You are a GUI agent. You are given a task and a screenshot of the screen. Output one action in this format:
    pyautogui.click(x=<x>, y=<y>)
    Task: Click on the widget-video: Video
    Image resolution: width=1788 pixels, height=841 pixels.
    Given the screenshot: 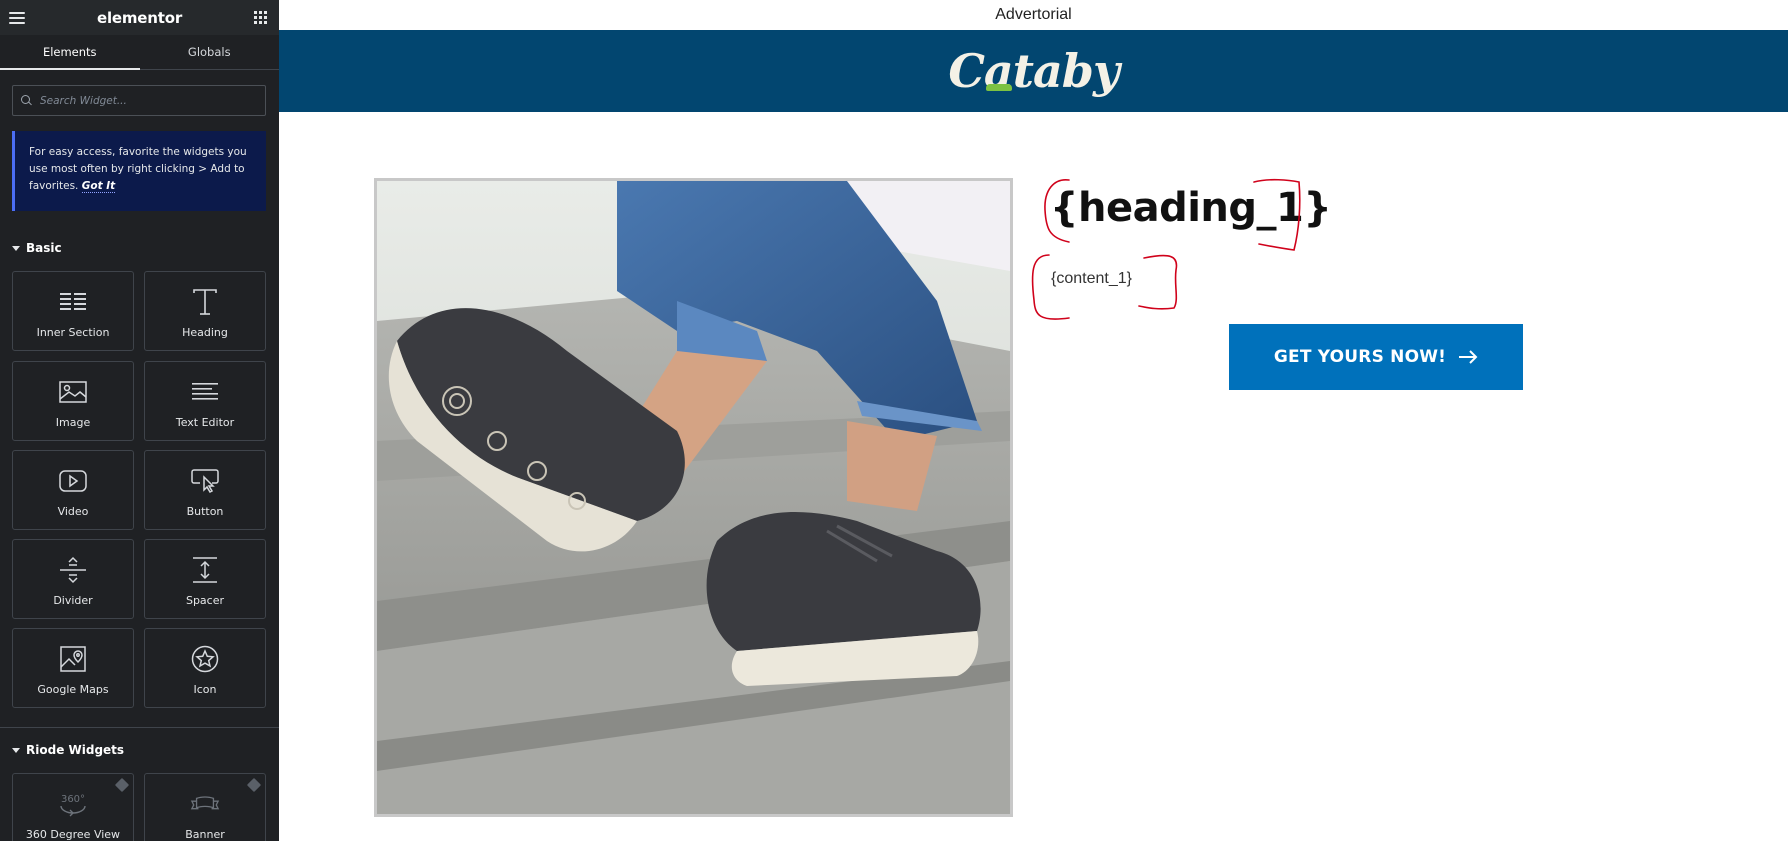 What is the action you would take?
    pyautogui.click(x=73, y=490)
    